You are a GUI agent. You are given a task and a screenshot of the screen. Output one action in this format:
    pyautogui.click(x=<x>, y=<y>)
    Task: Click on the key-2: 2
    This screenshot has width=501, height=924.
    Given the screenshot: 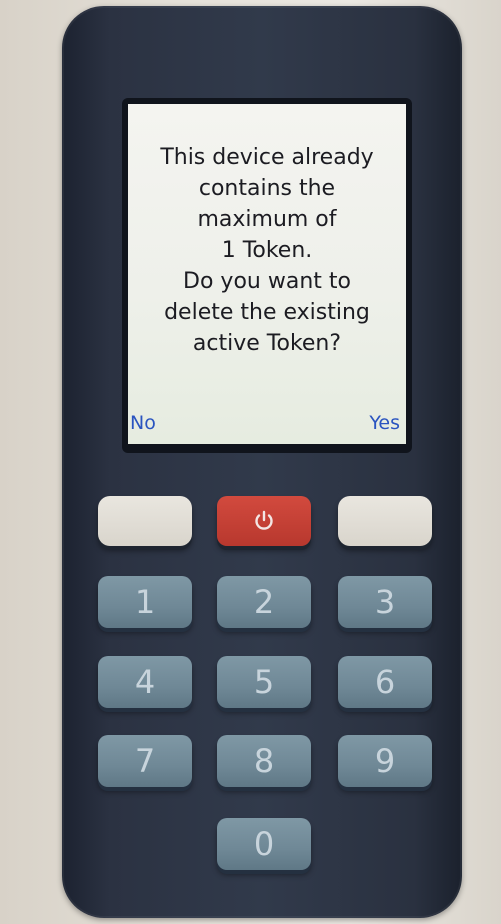 What is the action you would take?
    pyautogui.click(x=264, y=602)
    